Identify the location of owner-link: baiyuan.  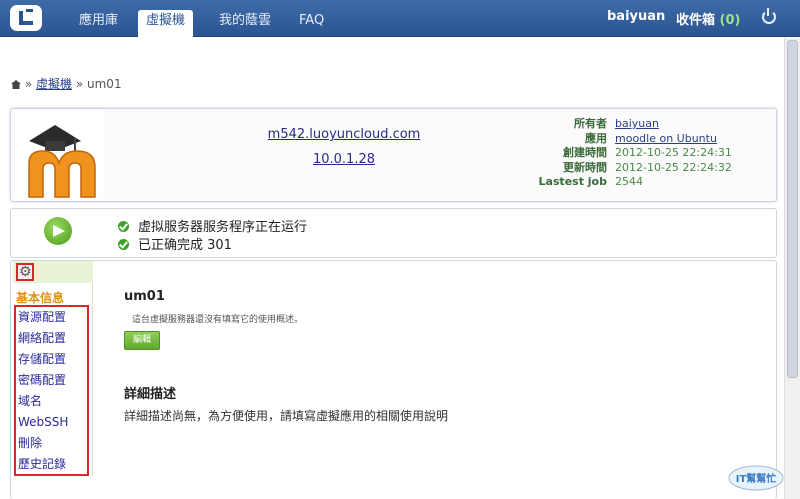
(637, 123).